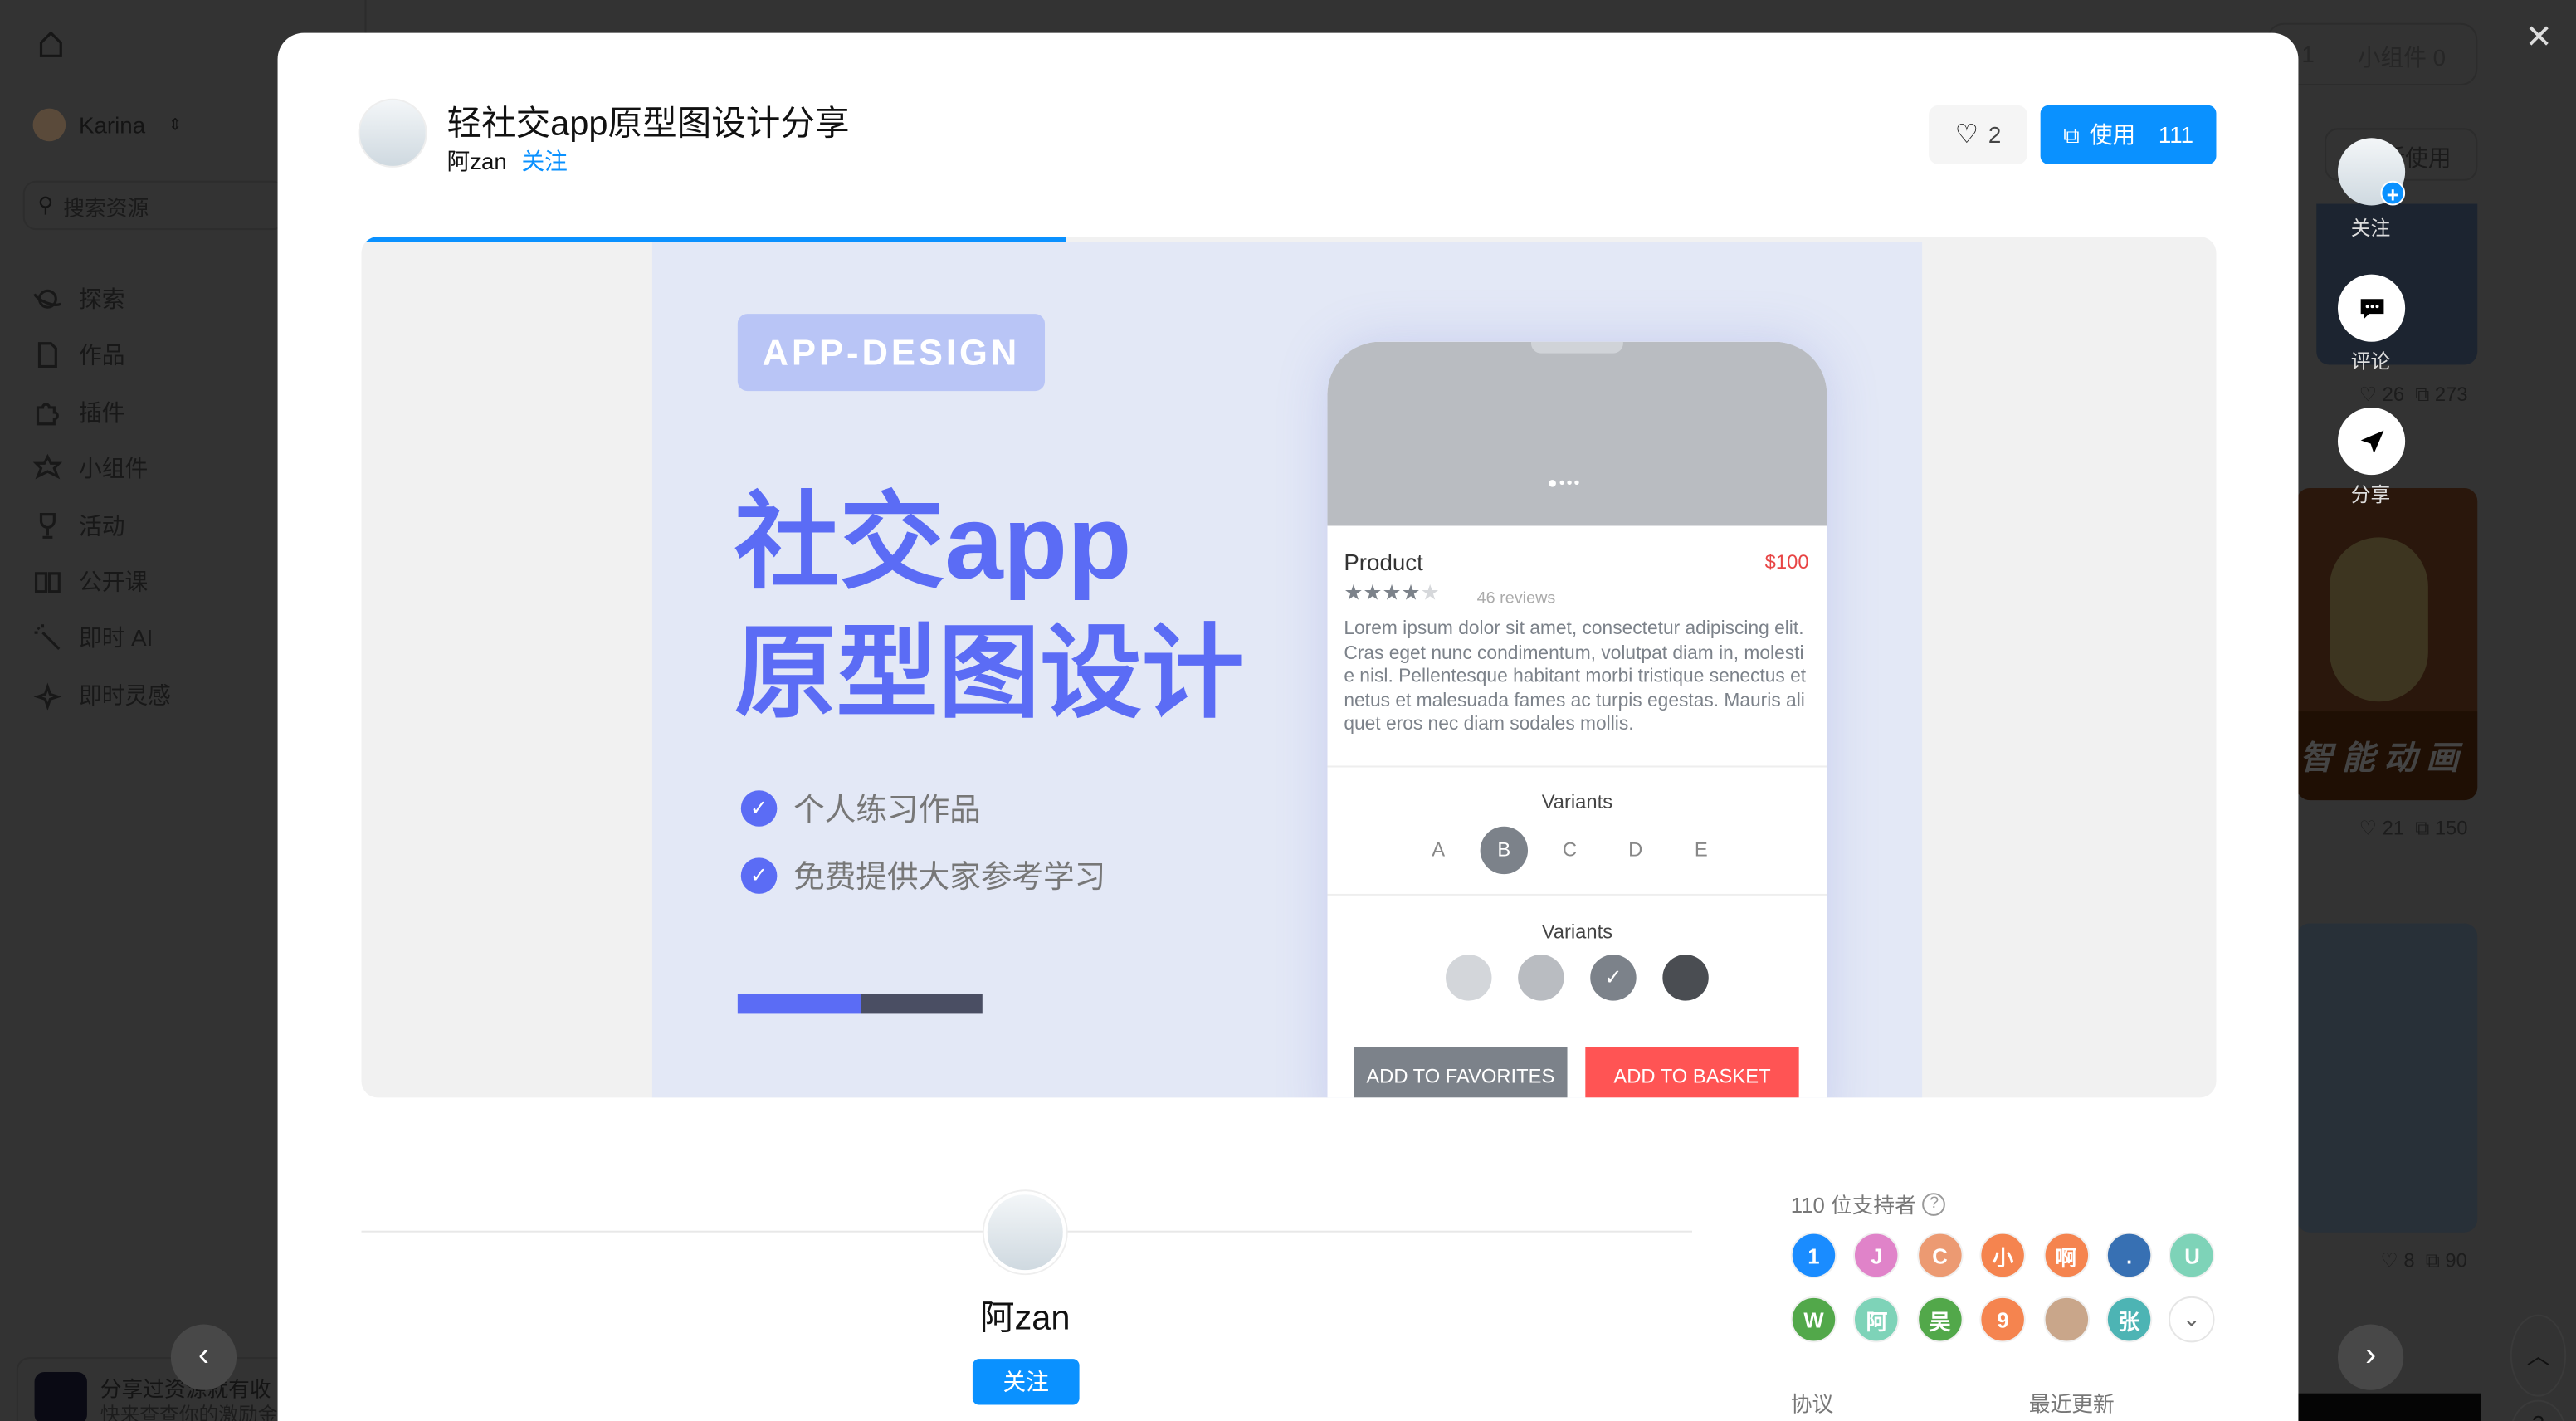  I want to click on search-icon: ⚲, so click(46, 205).